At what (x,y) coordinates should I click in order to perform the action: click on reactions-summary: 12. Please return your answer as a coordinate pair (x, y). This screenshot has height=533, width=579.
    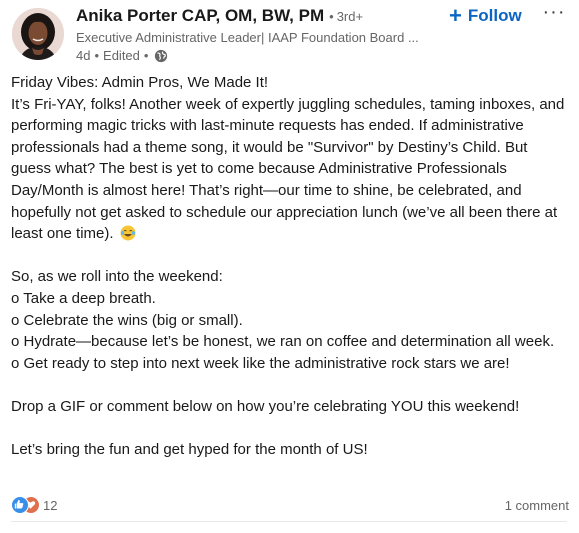
    Looking at the image, I should click on (34, 505).